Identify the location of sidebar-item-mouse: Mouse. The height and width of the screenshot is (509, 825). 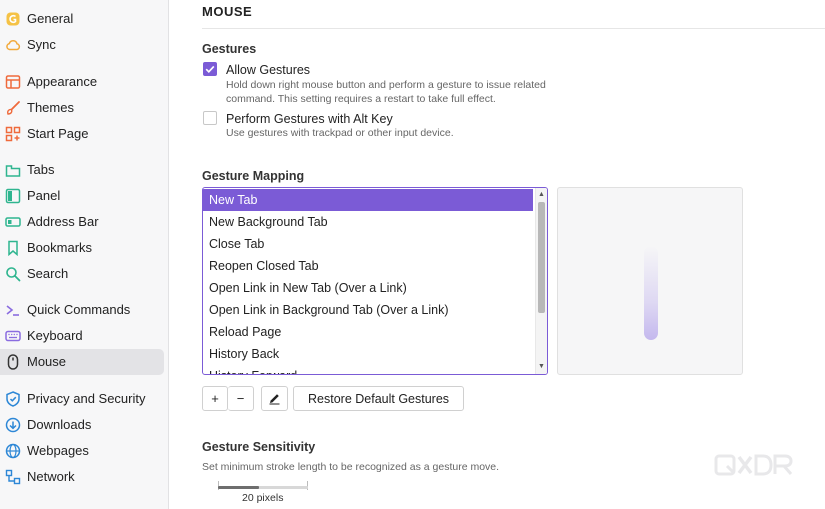
(82, 362).